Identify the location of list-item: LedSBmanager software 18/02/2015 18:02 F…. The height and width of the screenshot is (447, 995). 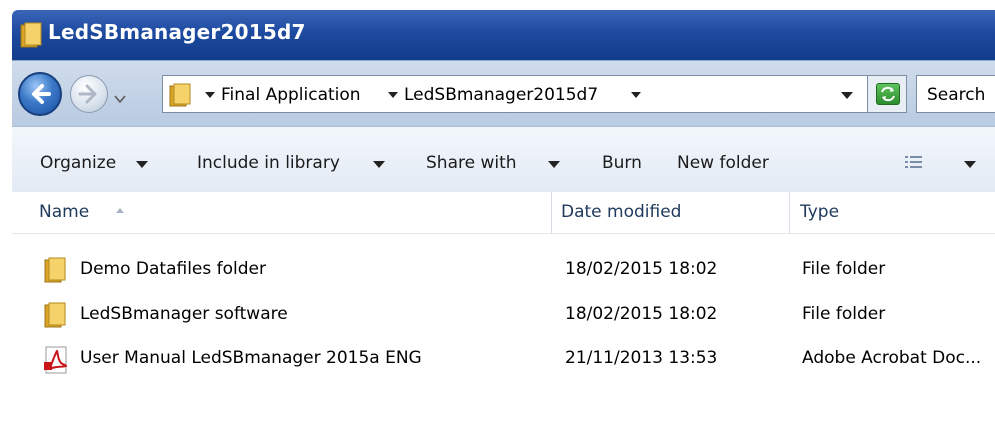
(503, 315).